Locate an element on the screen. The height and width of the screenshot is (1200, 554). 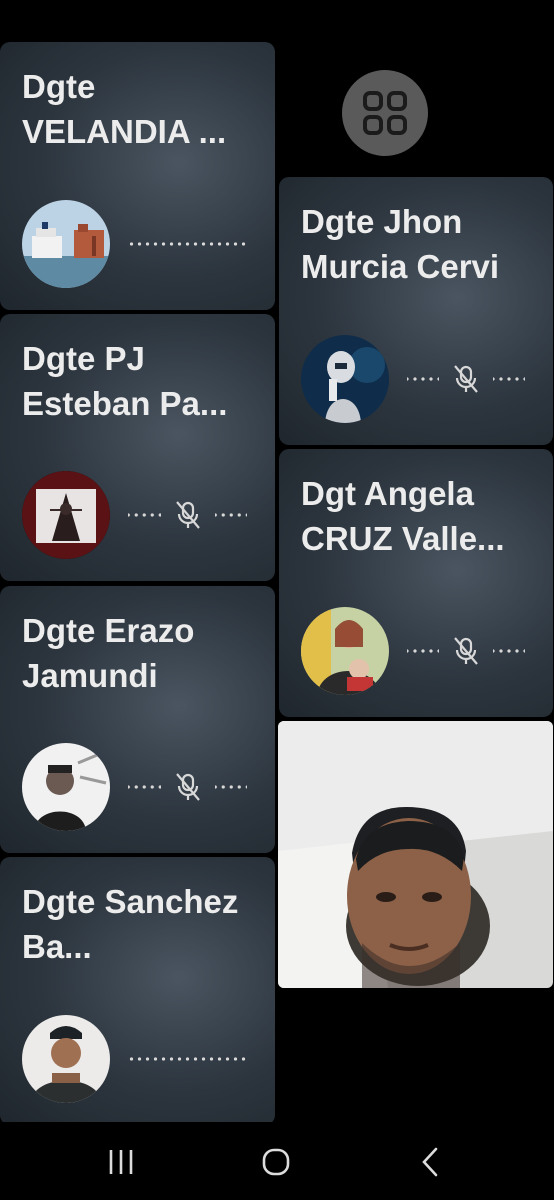
self-view-video is located at coordinates (415, 854).